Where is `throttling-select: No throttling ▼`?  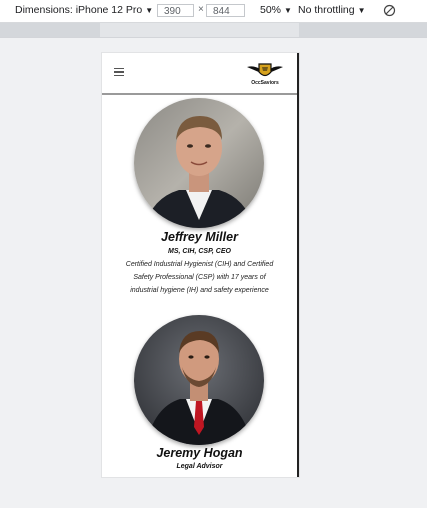 throttling-select: No throttling ▼ is located at coordinates (332, 10).